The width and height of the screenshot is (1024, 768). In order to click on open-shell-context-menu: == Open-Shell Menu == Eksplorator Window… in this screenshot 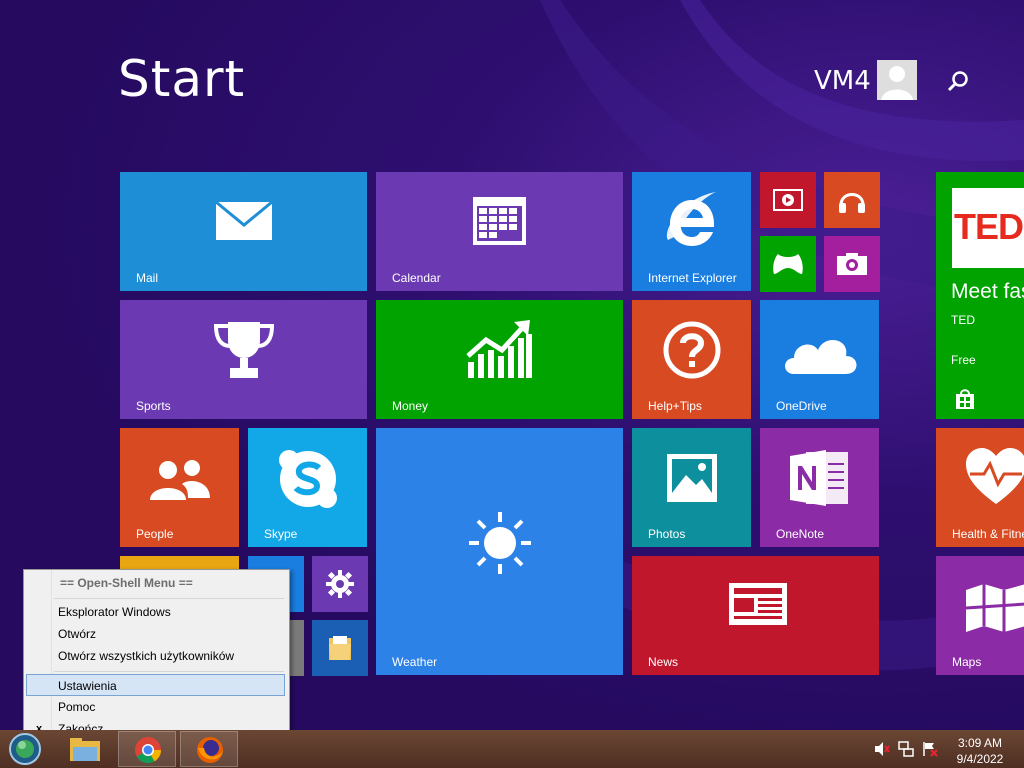, I will do `click(156, 657)`.